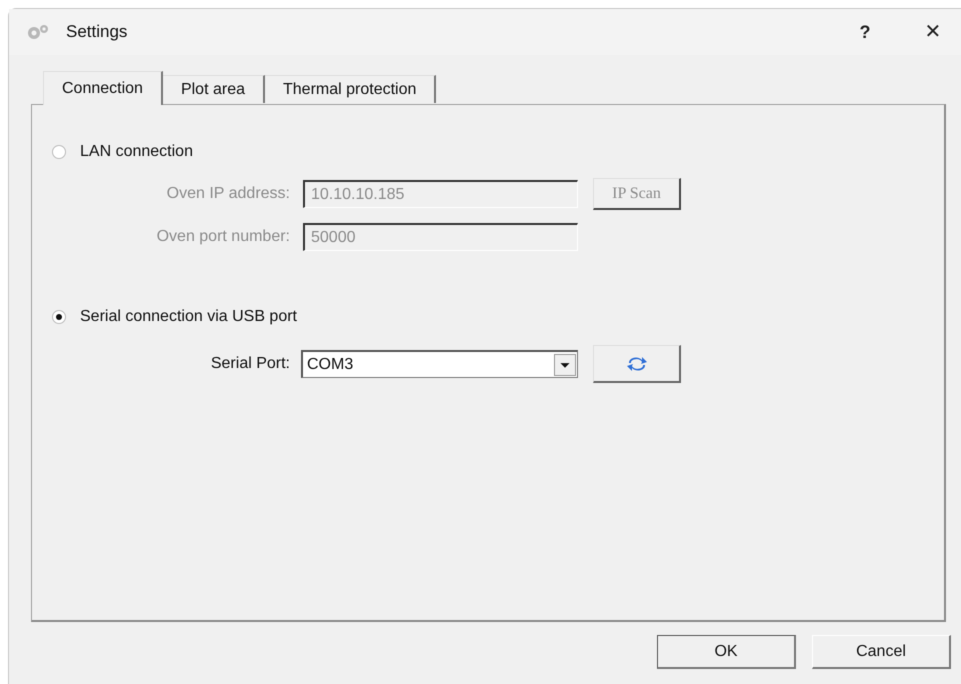  Describe the element at coordinates (188, 317) in the screenshot. I see `radio-label: Serial connection via USB port` at that location.